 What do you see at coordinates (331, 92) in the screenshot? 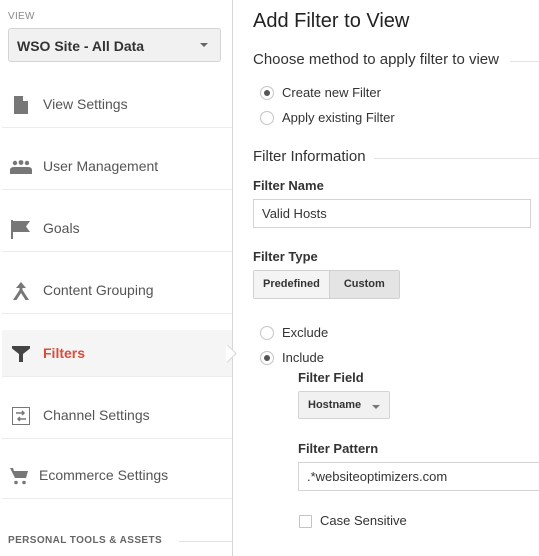
I see `radio-label: Create new Filter` at bounding box center [331, 92].